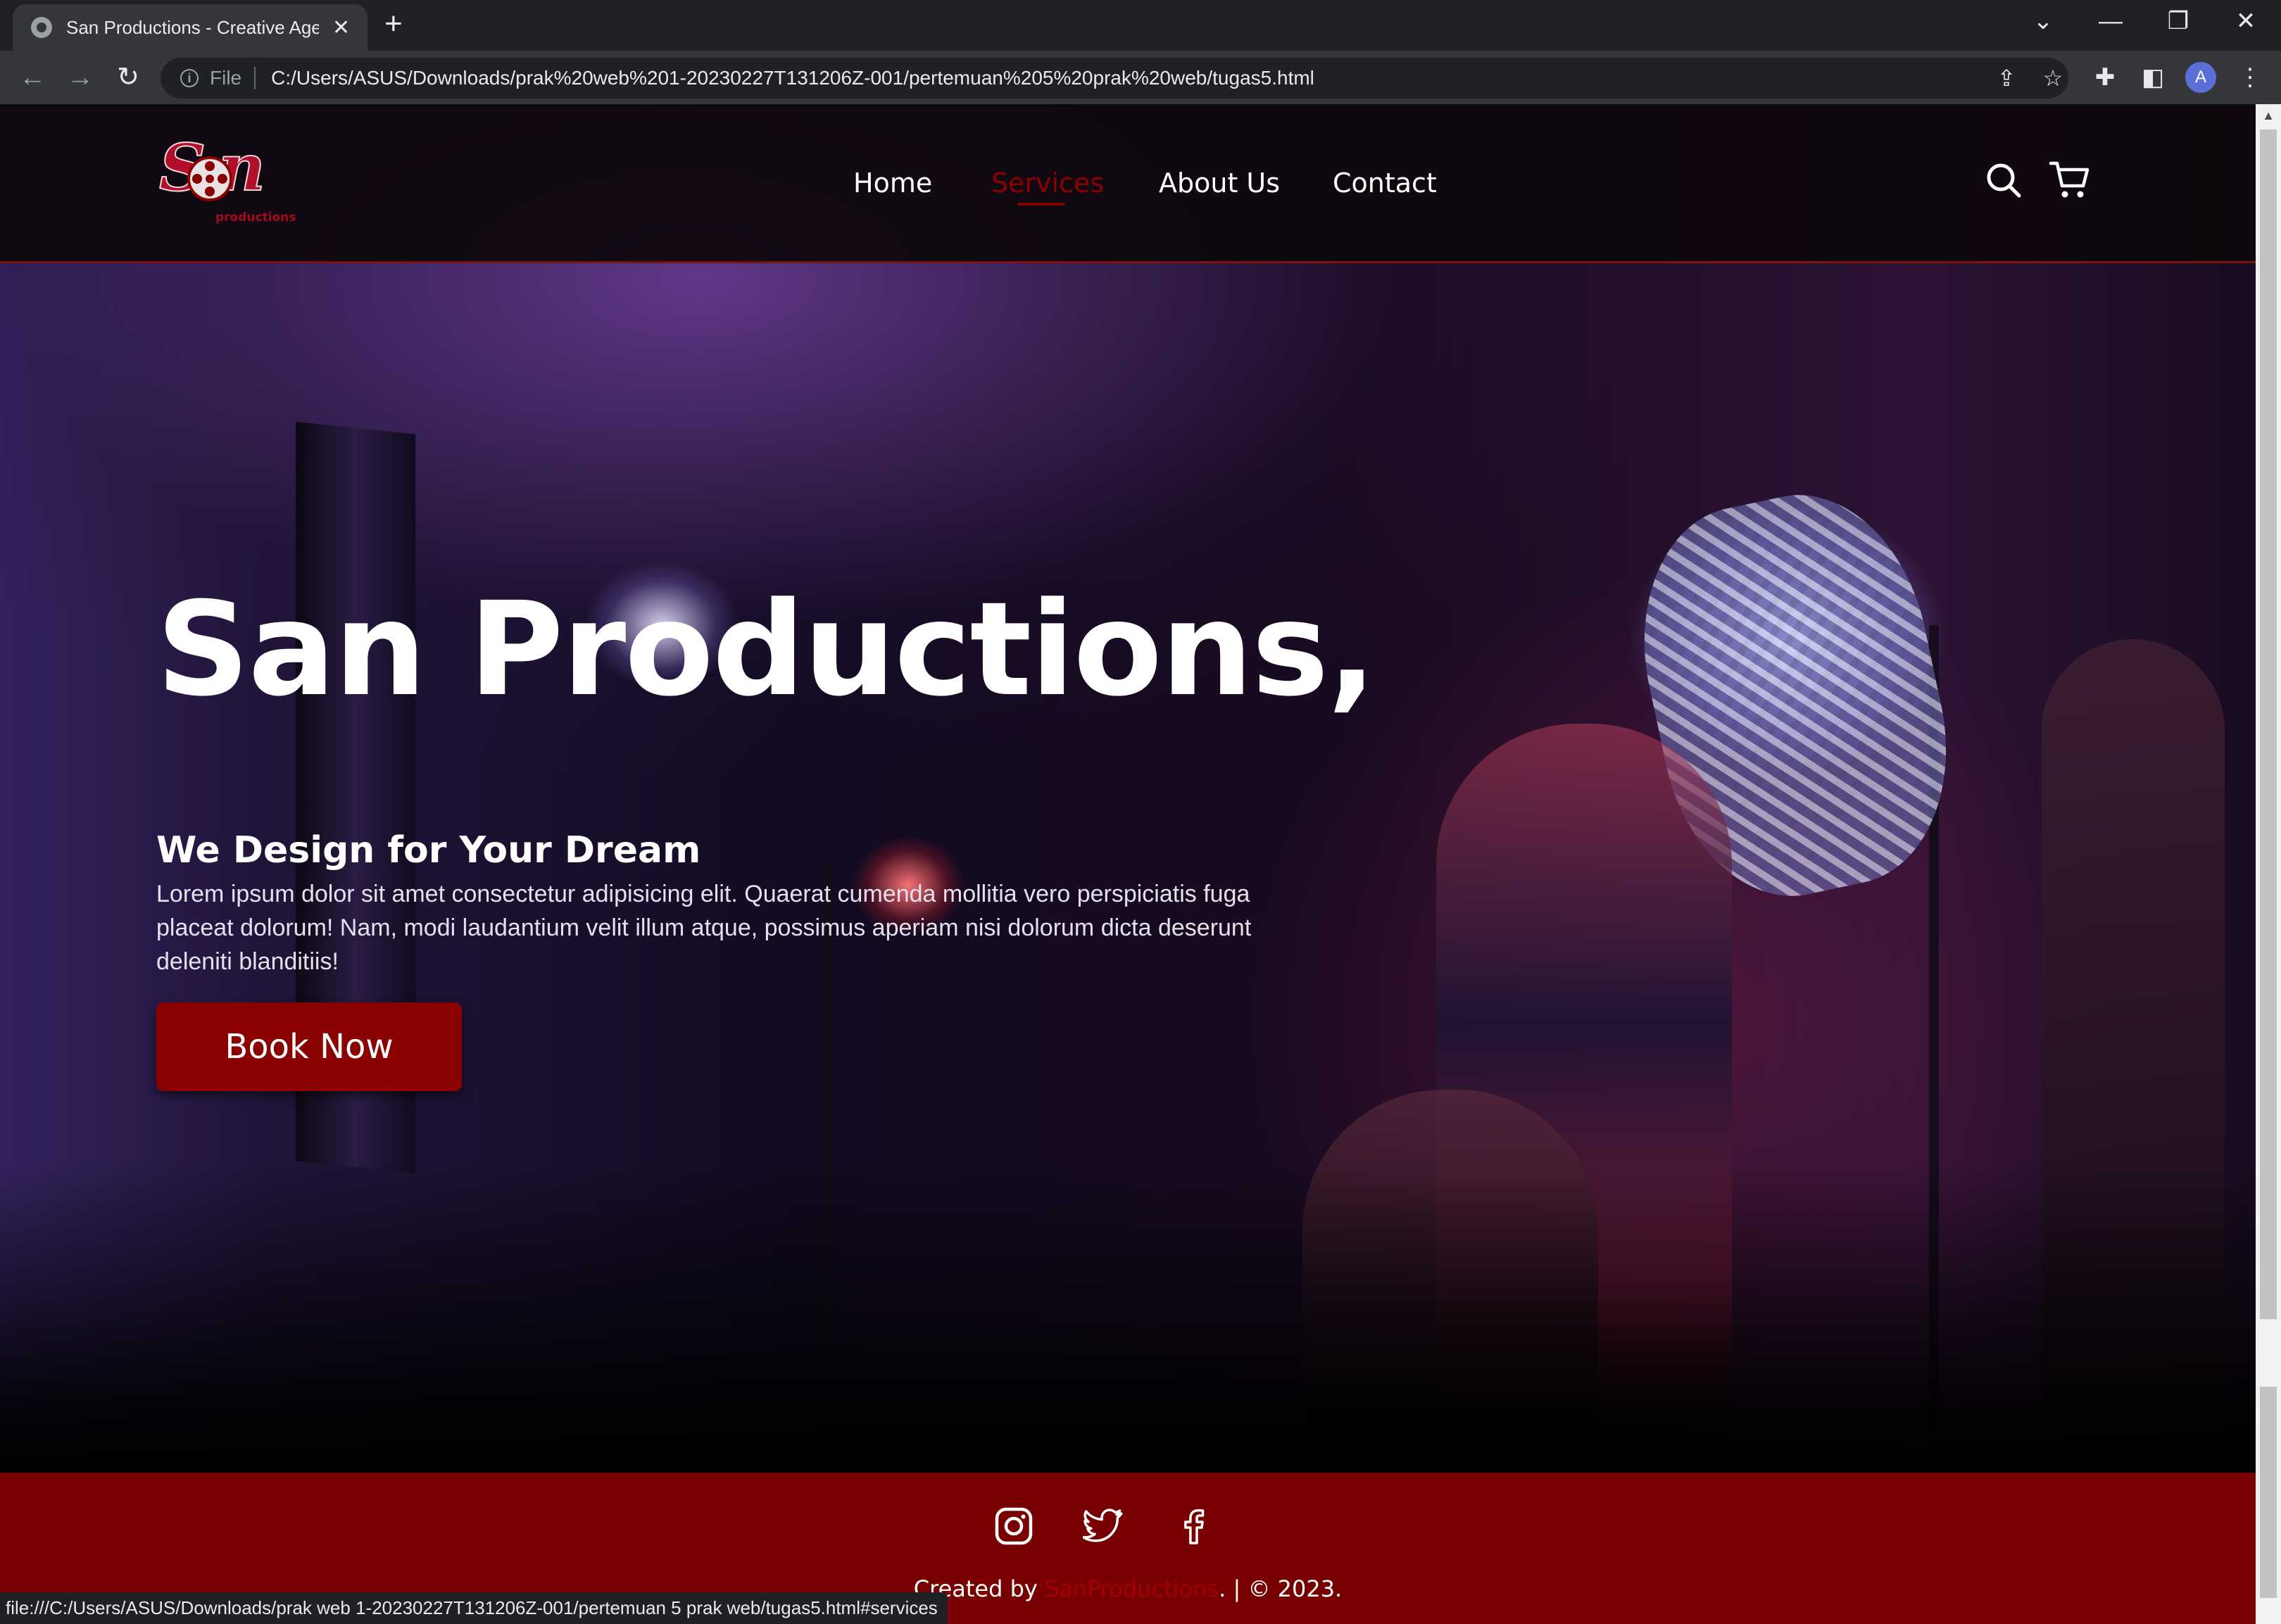 The image size is (2281, 1624). What do you see at coordinates (341, 27) in the screenshot?
I see `close-icon: ✕` at bounding box center [341, 27].